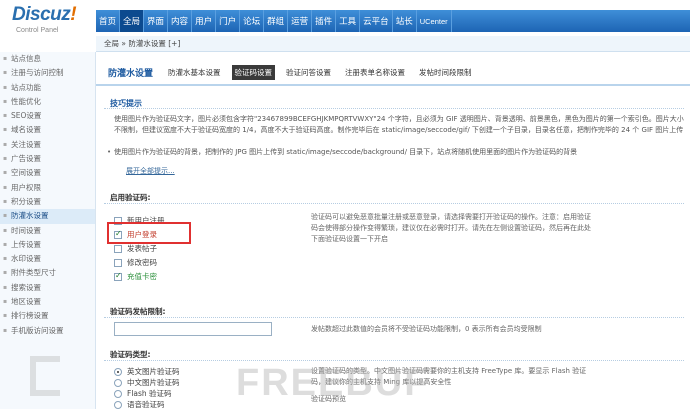  What do you see at coordinates (47, 245) in the screenshot?
I see `sidebar-item: 上传设置` at bounding box center [47, 245].